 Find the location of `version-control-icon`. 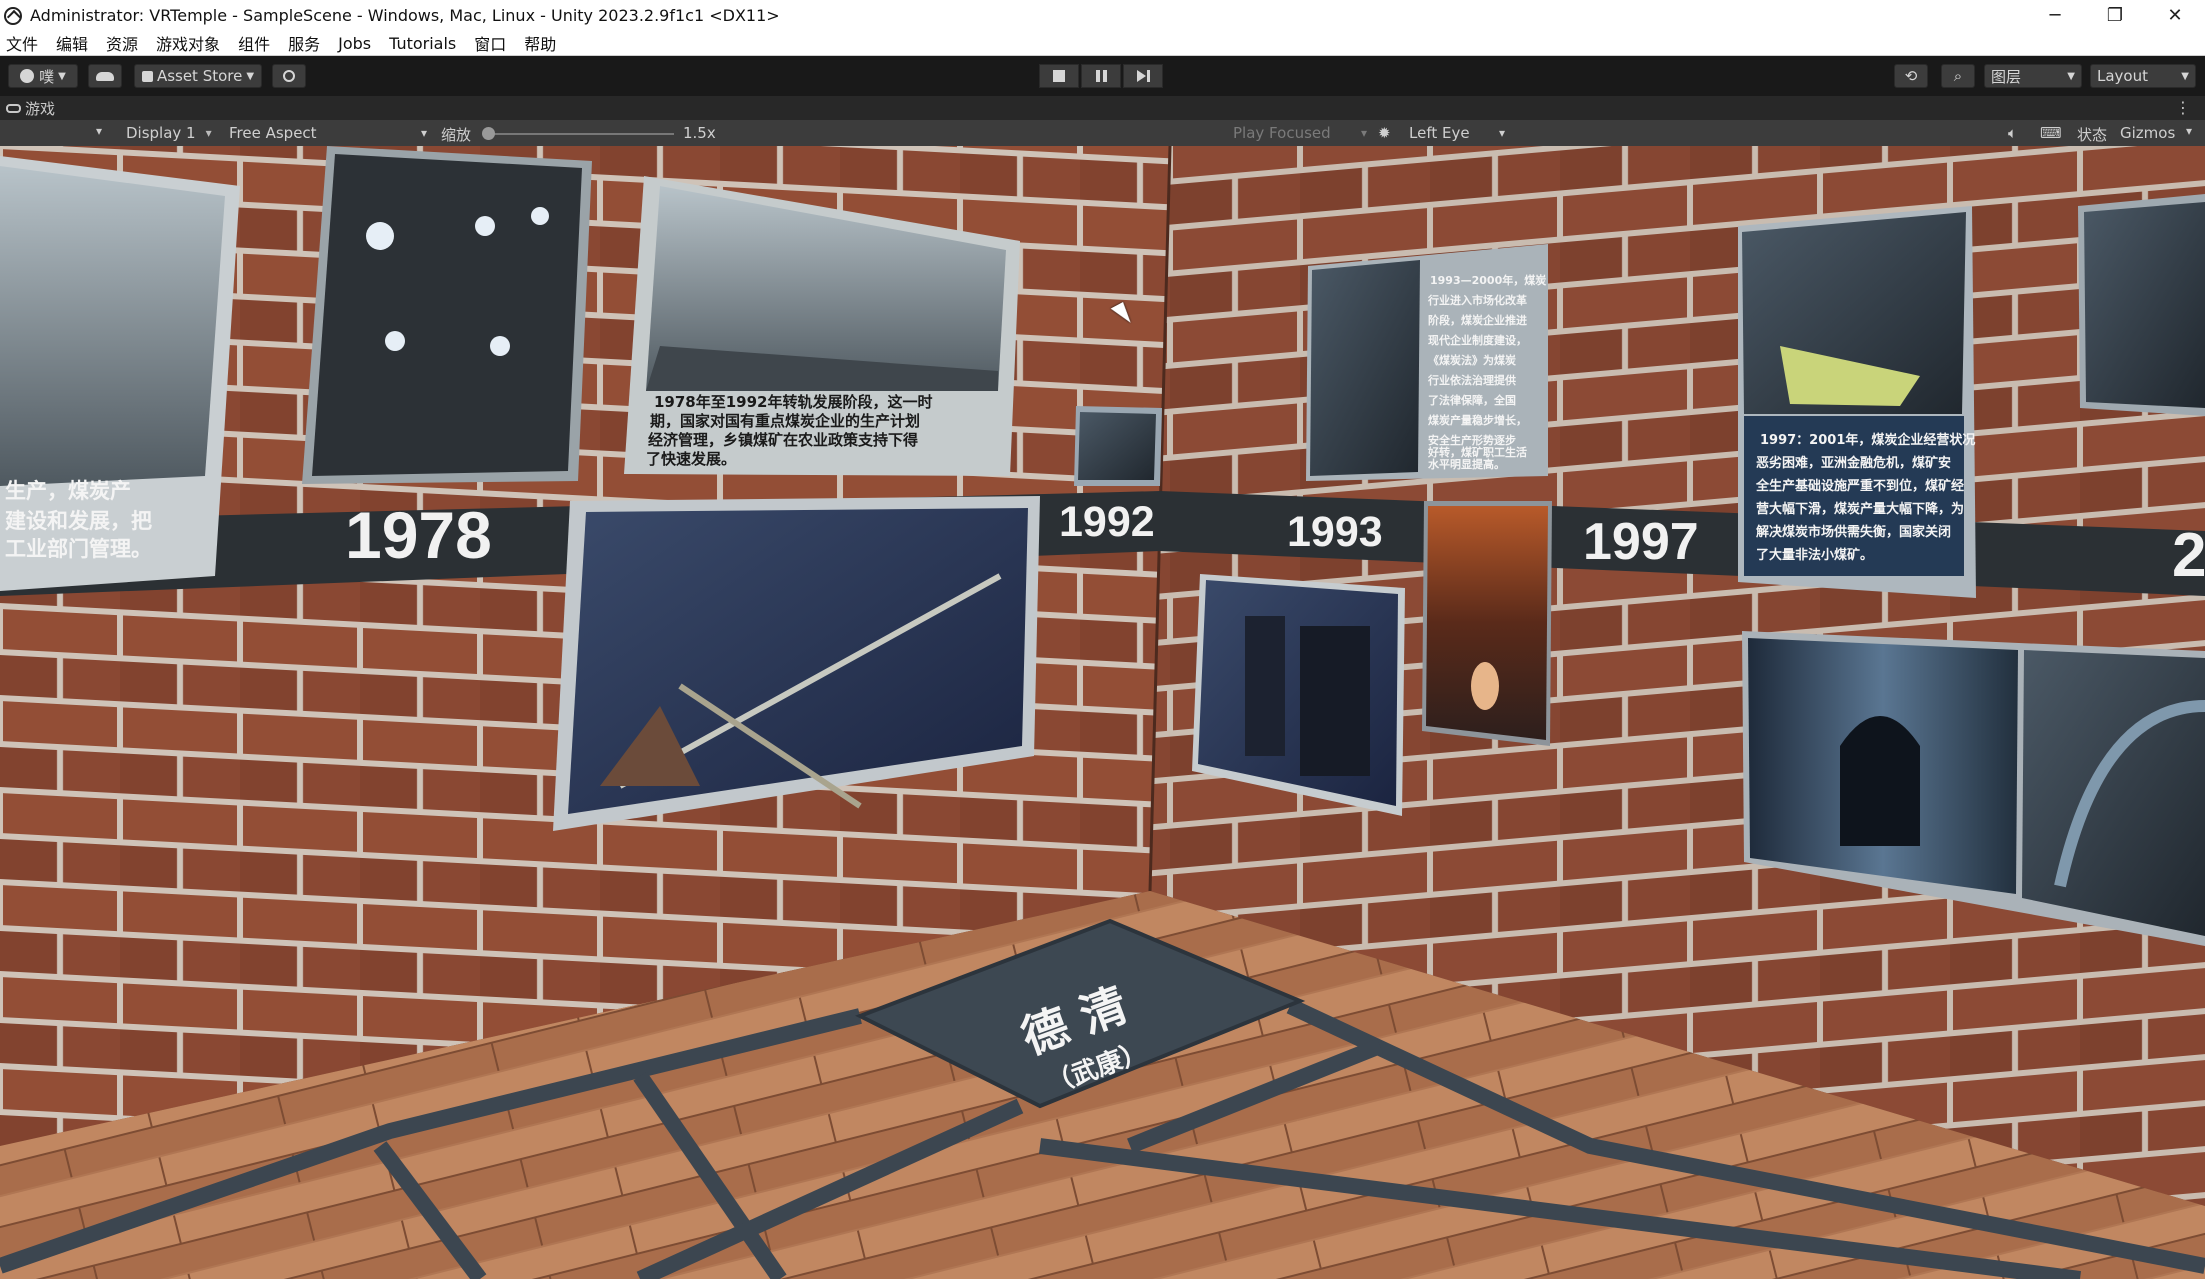

version-control-icon is located at coordinates (289, 76).